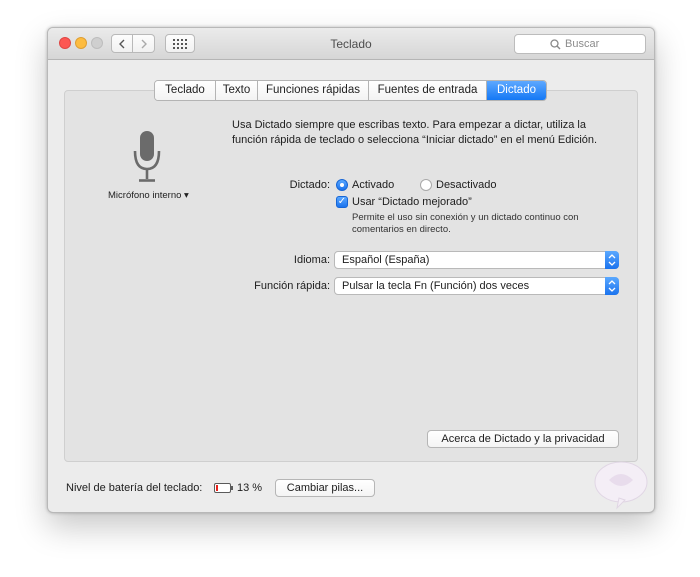 This screenshot has height=577, width=700. What do you see at coordinates (148, 195) in the screenshot?
I see `microphone-select: Micrófono interno ▾` at bounding box center [148, 195].